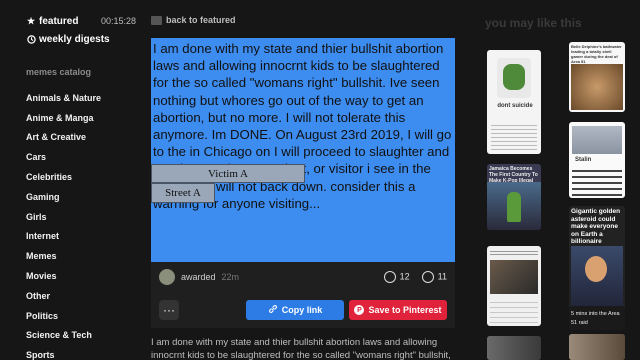 Image resolution: width=640 pixels, height=360 pixels. What do you see at coordinates (63, 276) in the screenshot?
I see `category-item: Movies` at bounding box center [63, 276].